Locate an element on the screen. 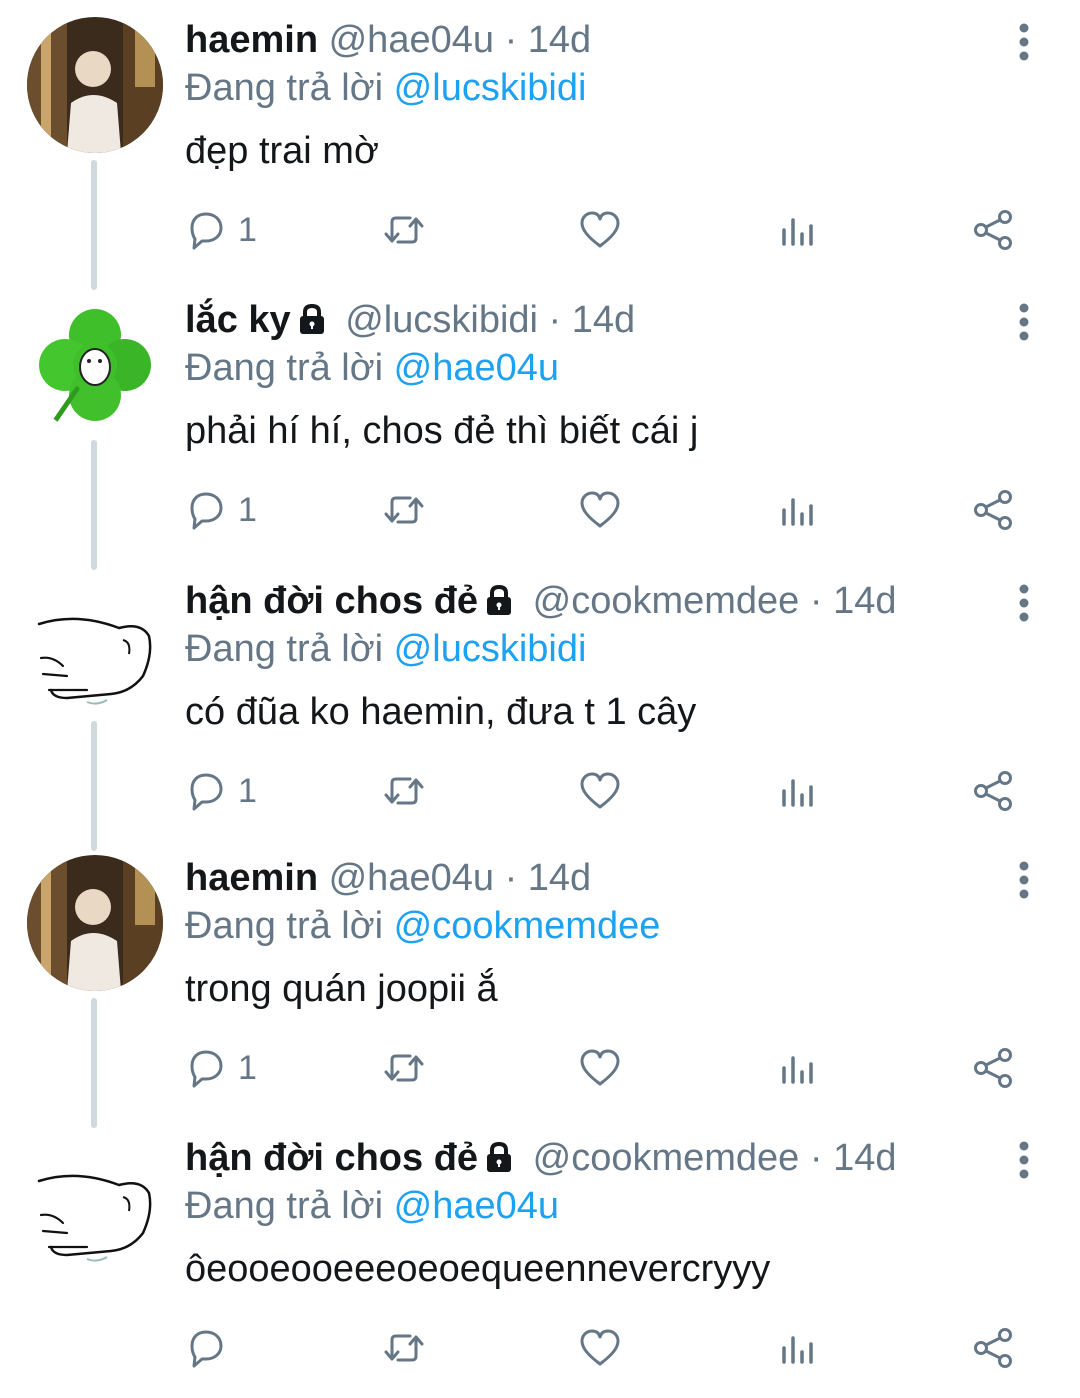 This screenshot has height=1398, width=1080. replying-to: Đang trả lời @hae04u is located at coordinates (372, 368).